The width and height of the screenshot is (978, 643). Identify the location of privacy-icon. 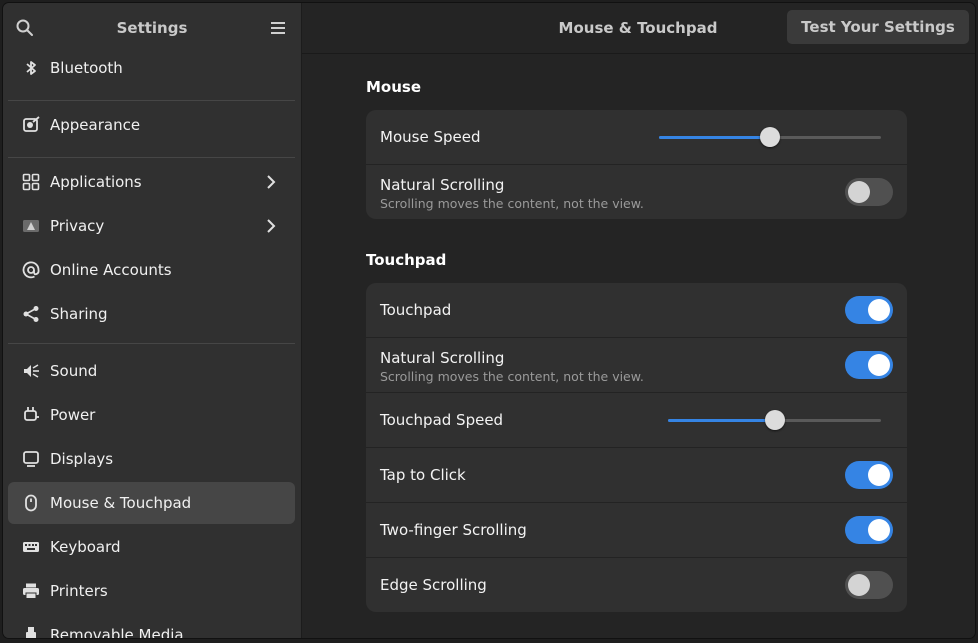
(31, 226).